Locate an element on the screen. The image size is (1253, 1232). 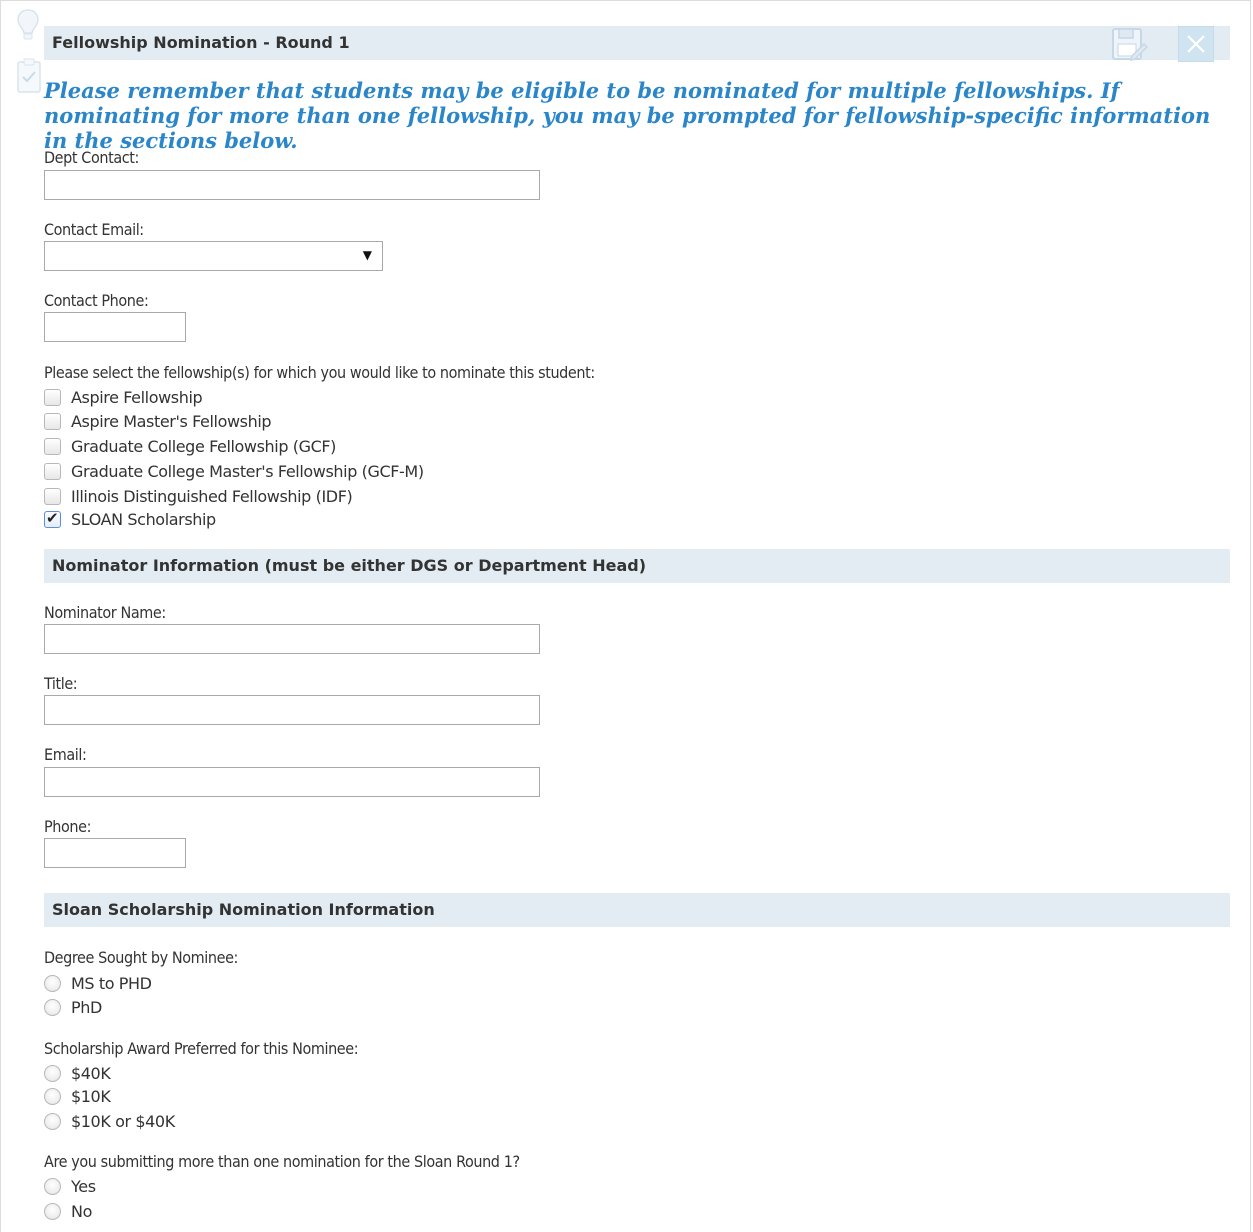
multiple-nomination-option: No is located at coordinates (68, 1211).